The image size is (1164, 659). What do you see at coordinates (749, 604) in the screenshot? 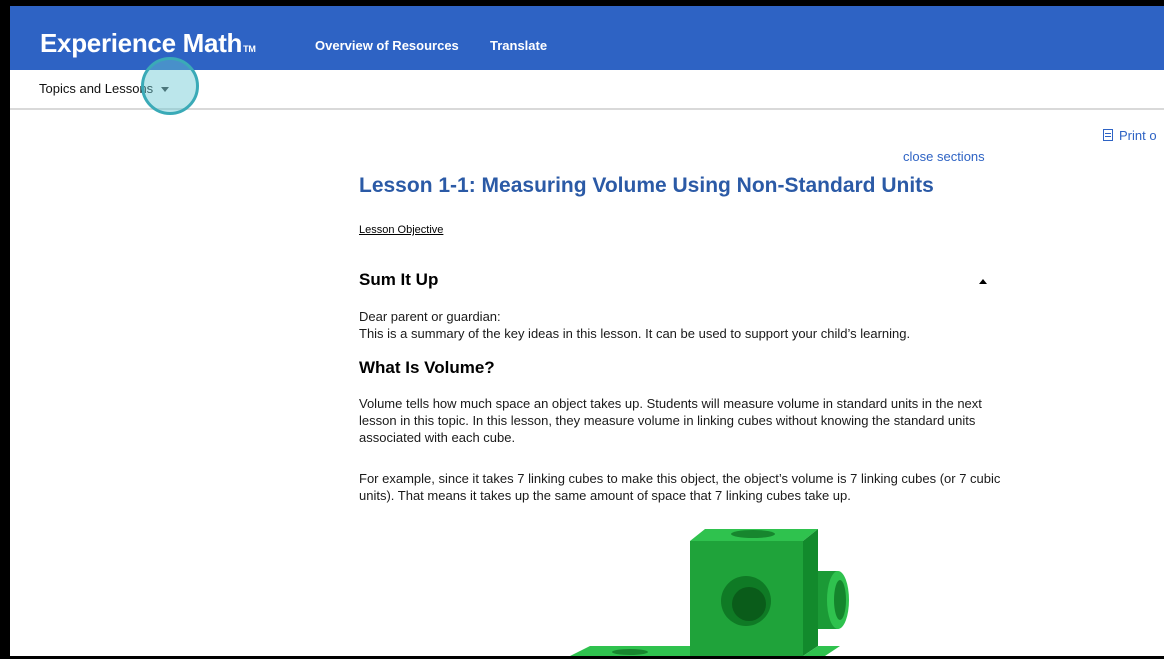
I see `cube-front-hole-inner` at bounding box center [749, 604].